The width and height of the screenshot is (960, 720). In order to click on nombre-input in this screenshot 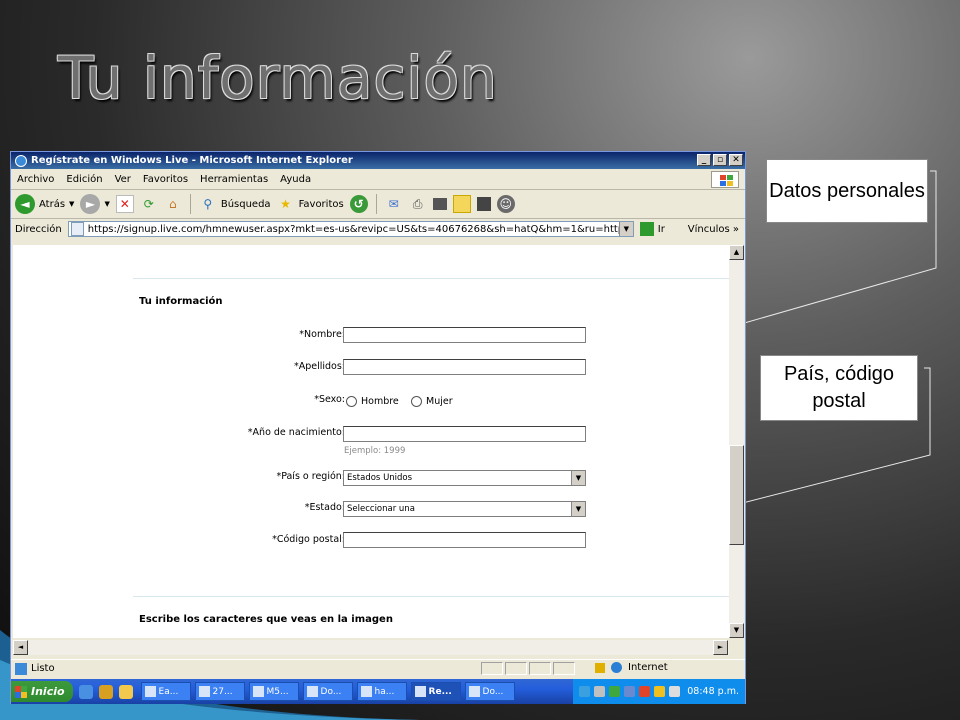, I will do `click(464, 335)`.